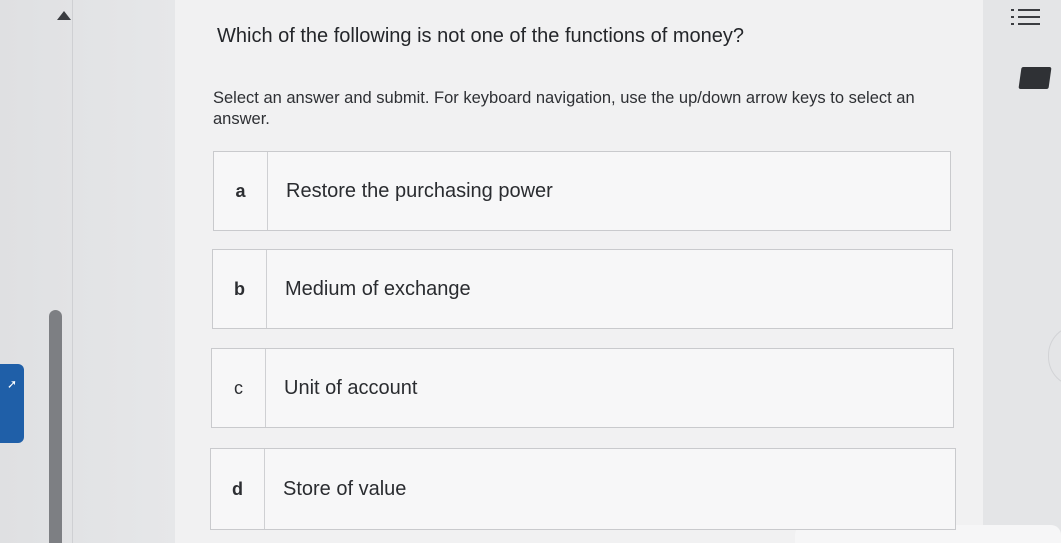  Describe the element at coordinates (72, 271) in the screenshot. I see `left-divider` at that location.